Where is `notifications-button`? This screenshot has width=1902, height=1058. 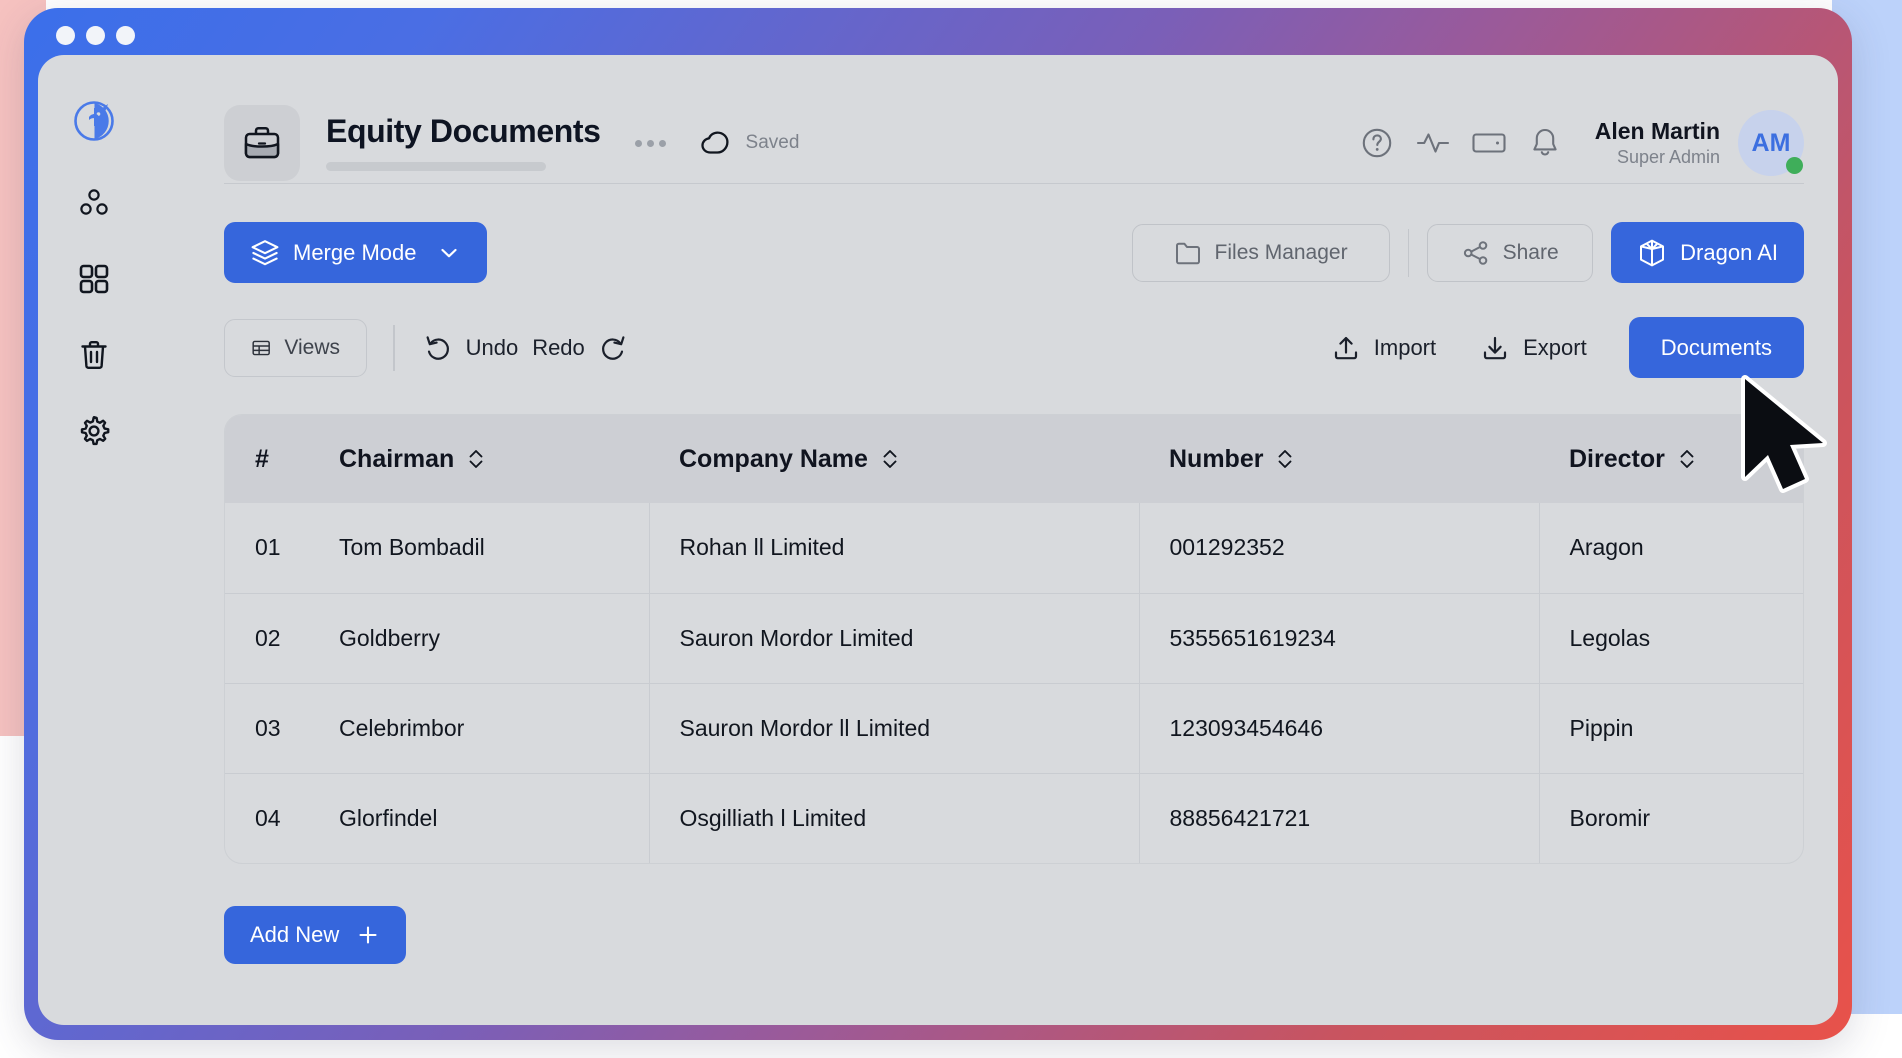
notifications-button is located at coordinates (1545, 143).